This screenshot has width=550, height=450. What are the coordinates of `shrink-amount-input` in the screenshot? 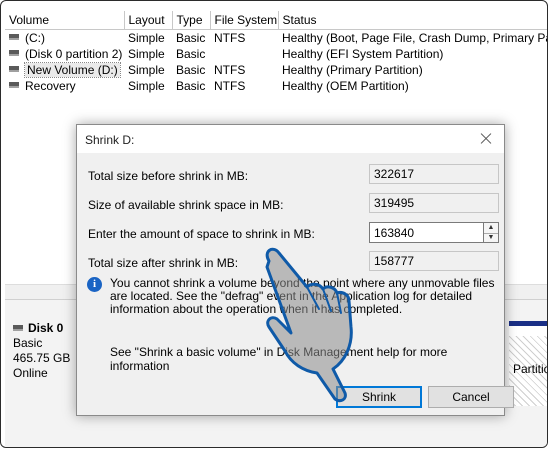 It's located at (426, 232).